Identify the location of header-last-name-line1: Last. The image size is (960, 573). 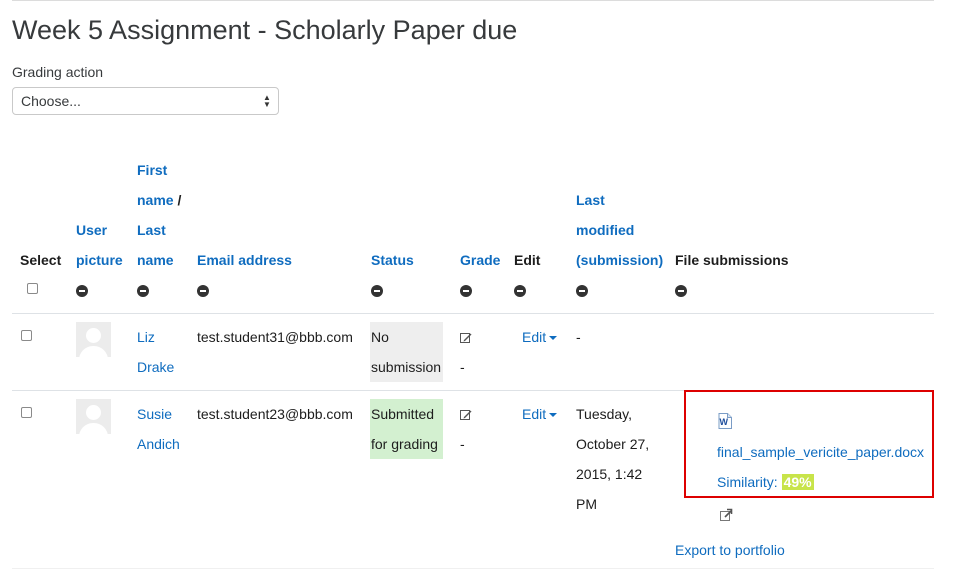
(151, 230).